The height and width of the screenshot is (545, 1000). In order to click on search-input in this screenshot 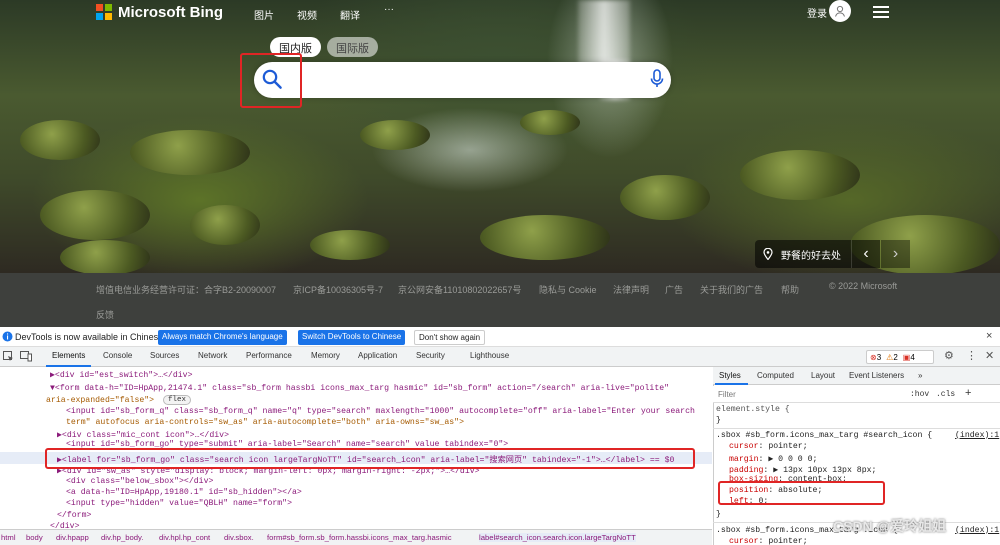, I will do `click(462, 80)`.